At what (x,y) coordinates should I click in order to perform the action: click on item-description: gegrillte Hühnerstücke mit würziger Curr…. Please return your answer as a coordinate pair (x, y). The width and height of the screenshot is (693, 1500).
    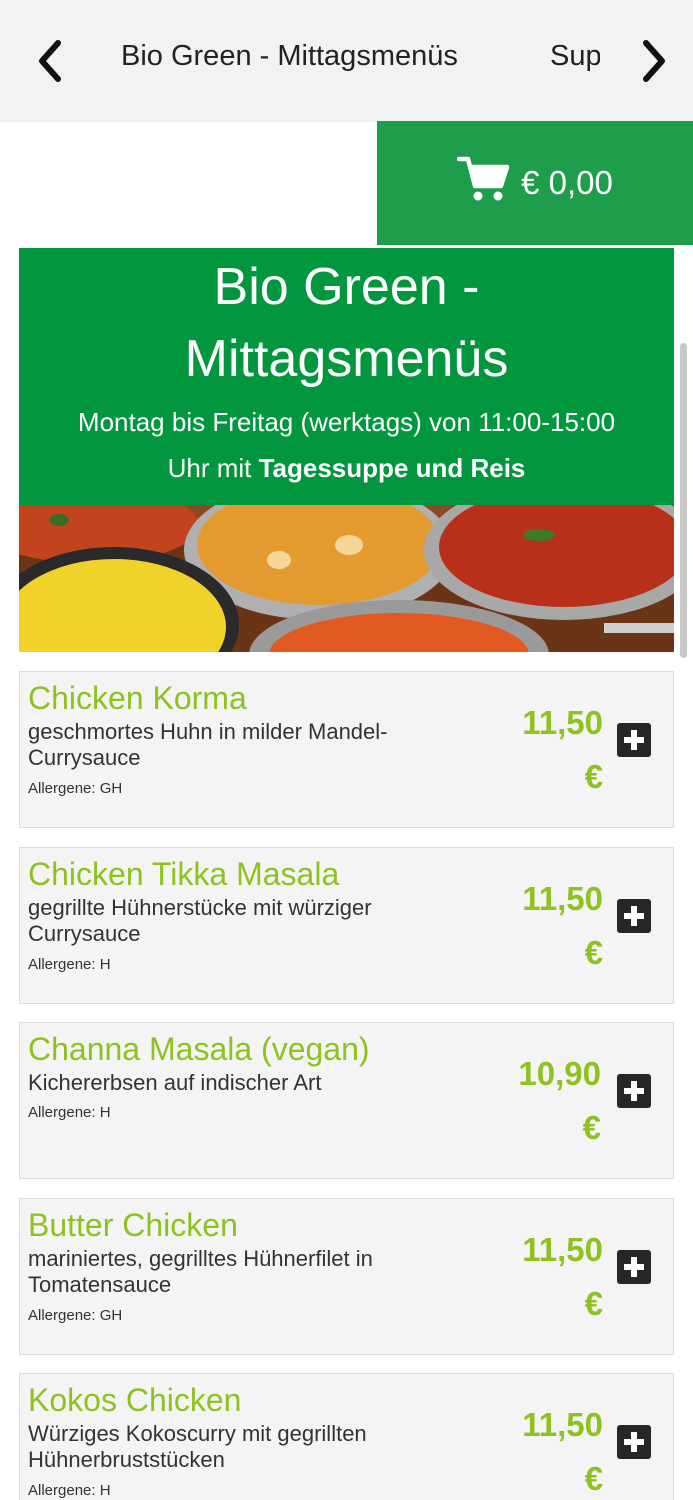
    Looking at the image, I should click on (200, 920).